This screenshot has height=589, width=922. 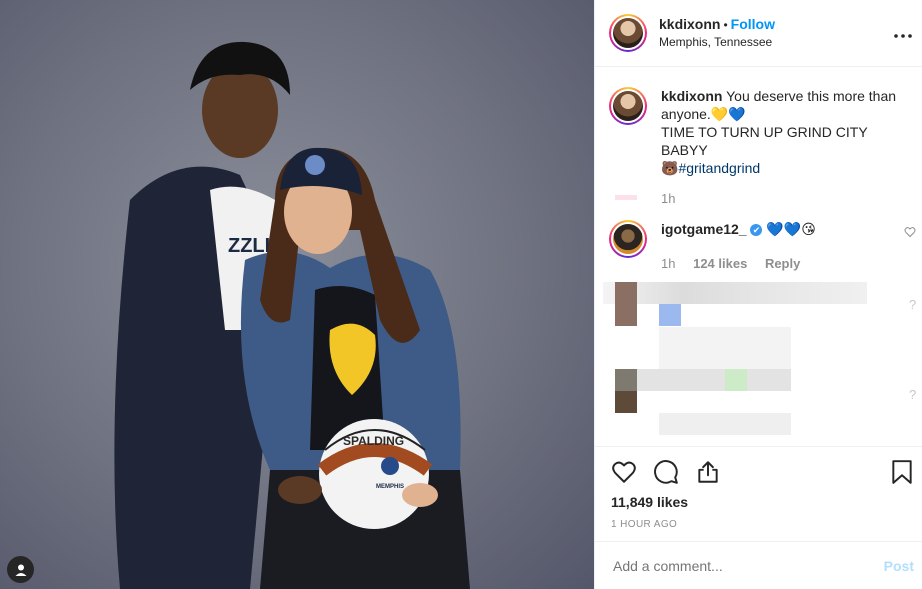 What do you see at coordinates (666, 472) in the screenshot?
I see `comment-bubble-icon` at bounding box center [666, 472].